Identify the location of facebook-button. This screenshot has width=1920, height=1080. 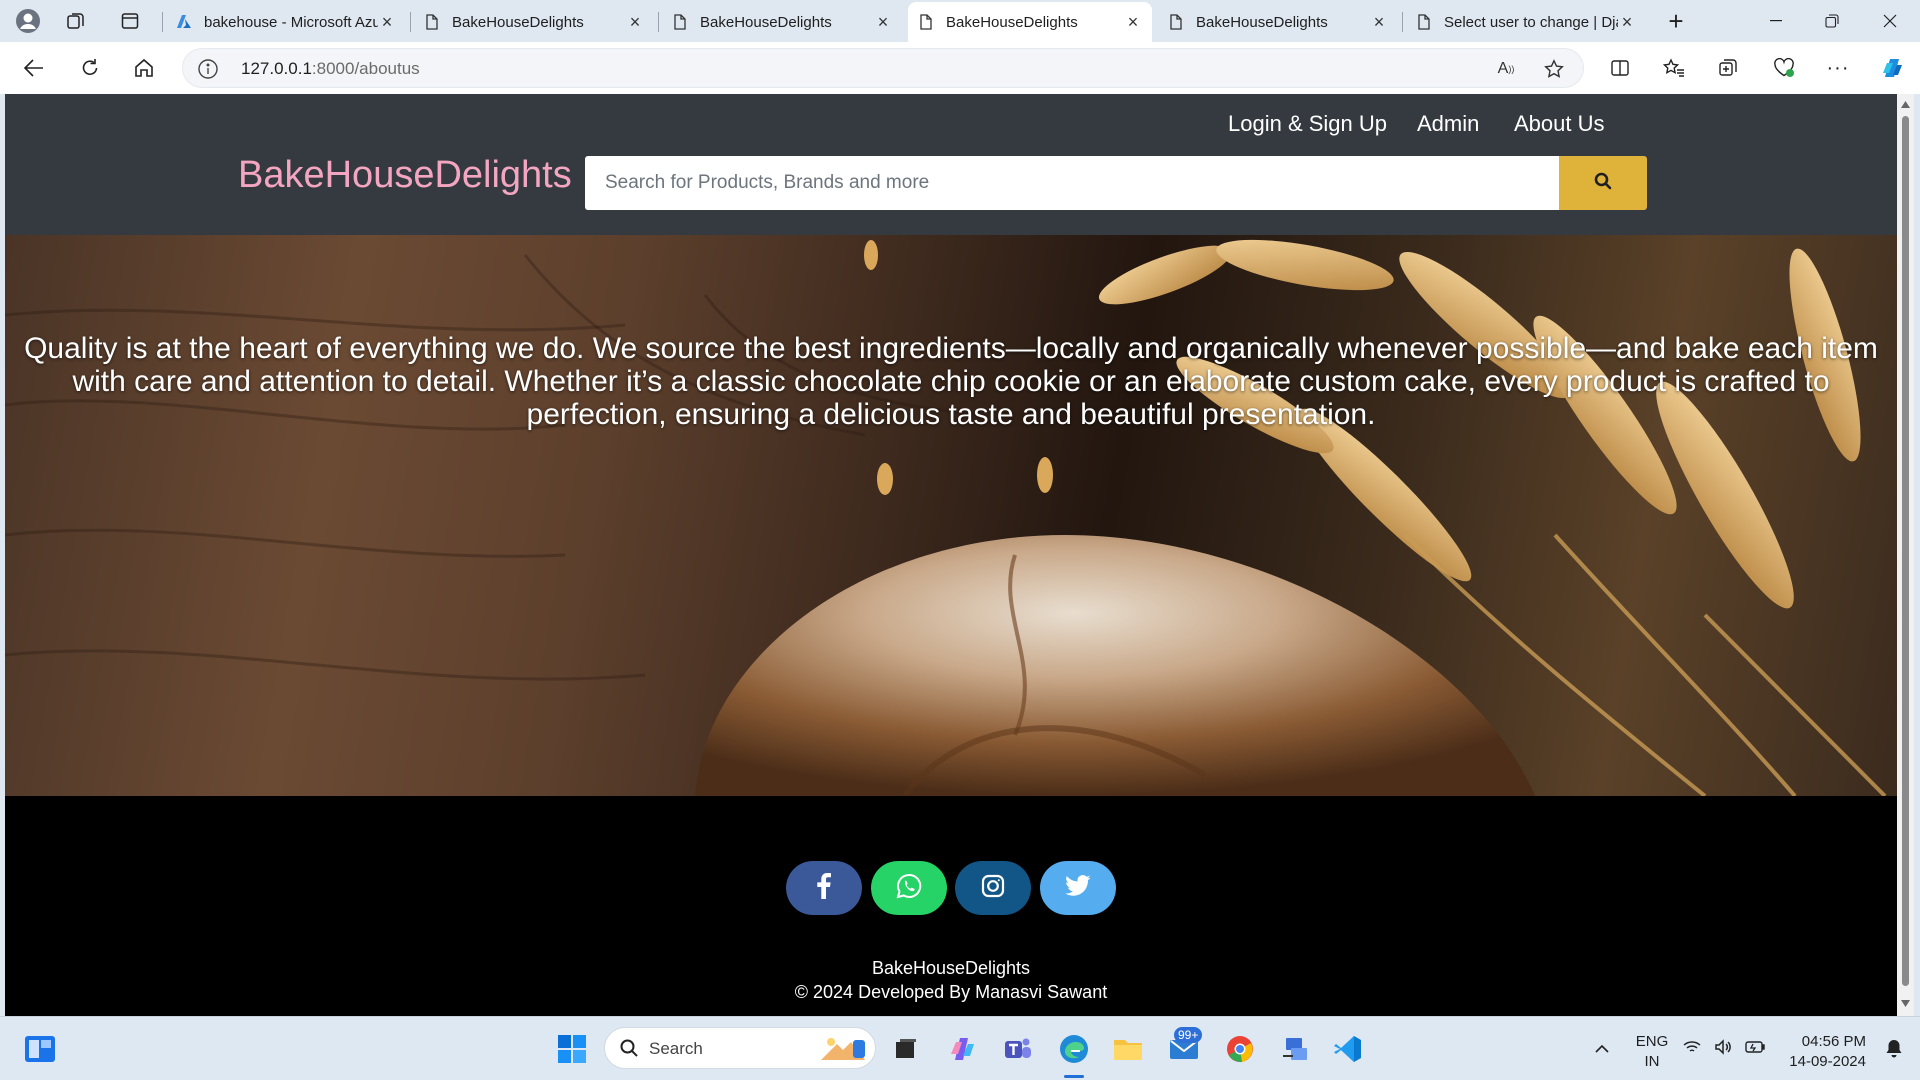
(824, 888).